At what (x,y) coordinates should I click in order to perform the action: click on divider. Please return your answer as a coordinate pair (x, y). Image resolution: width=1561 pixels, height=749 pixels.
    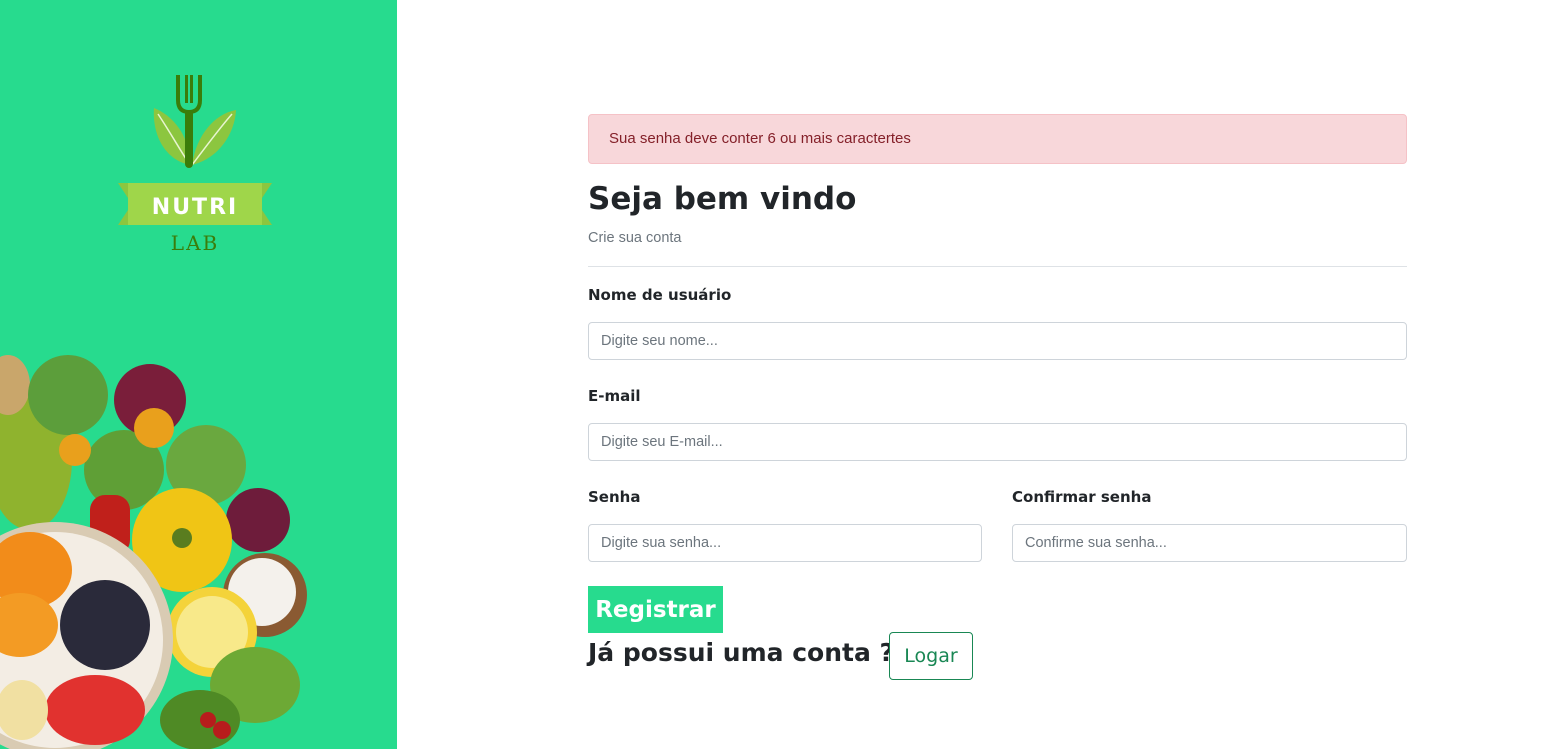
    Looking at the image, I should click on (997, 266).